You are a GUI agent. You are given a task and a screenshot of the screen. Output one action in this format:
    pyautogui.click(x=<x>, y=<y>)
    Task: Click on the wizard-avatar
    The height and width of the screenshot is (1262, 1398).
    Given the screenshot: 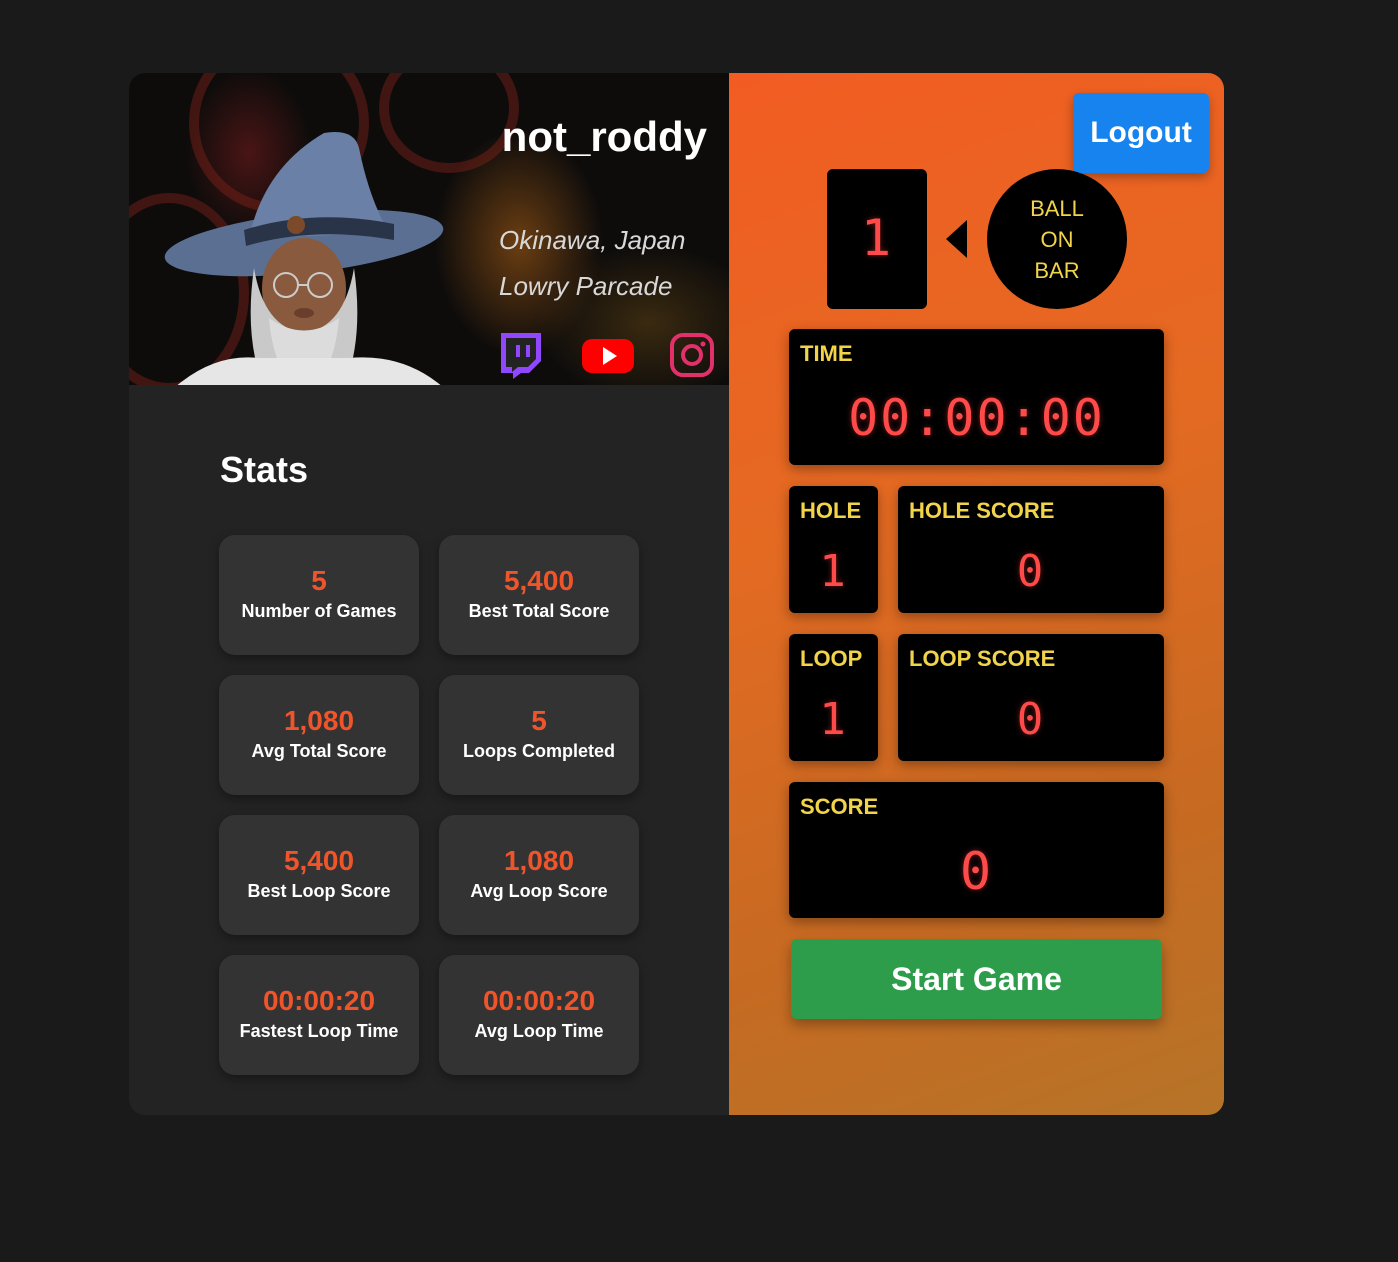 What is the action you would take?
    pyautogui.click(x=304, y=258)
    